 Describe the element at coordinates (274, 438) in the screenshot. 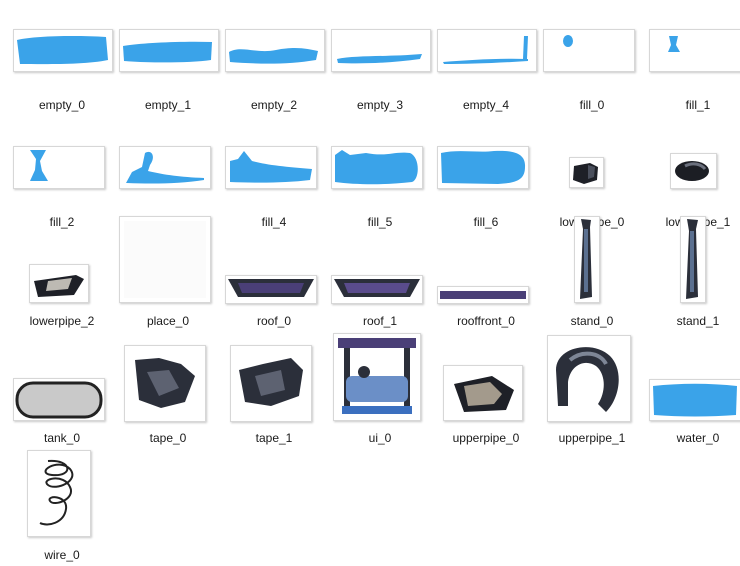

I see `file-label: tape_1` at that location.